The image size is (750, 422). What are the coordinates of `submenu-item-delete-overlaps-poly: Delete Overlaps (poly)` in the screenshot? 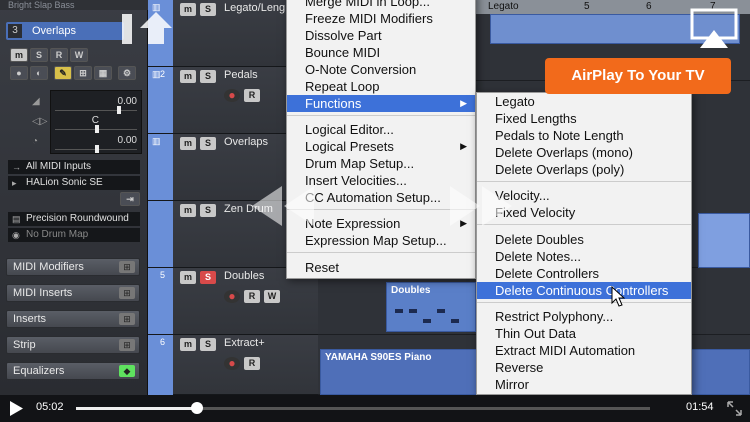 It's located at (584, 169).